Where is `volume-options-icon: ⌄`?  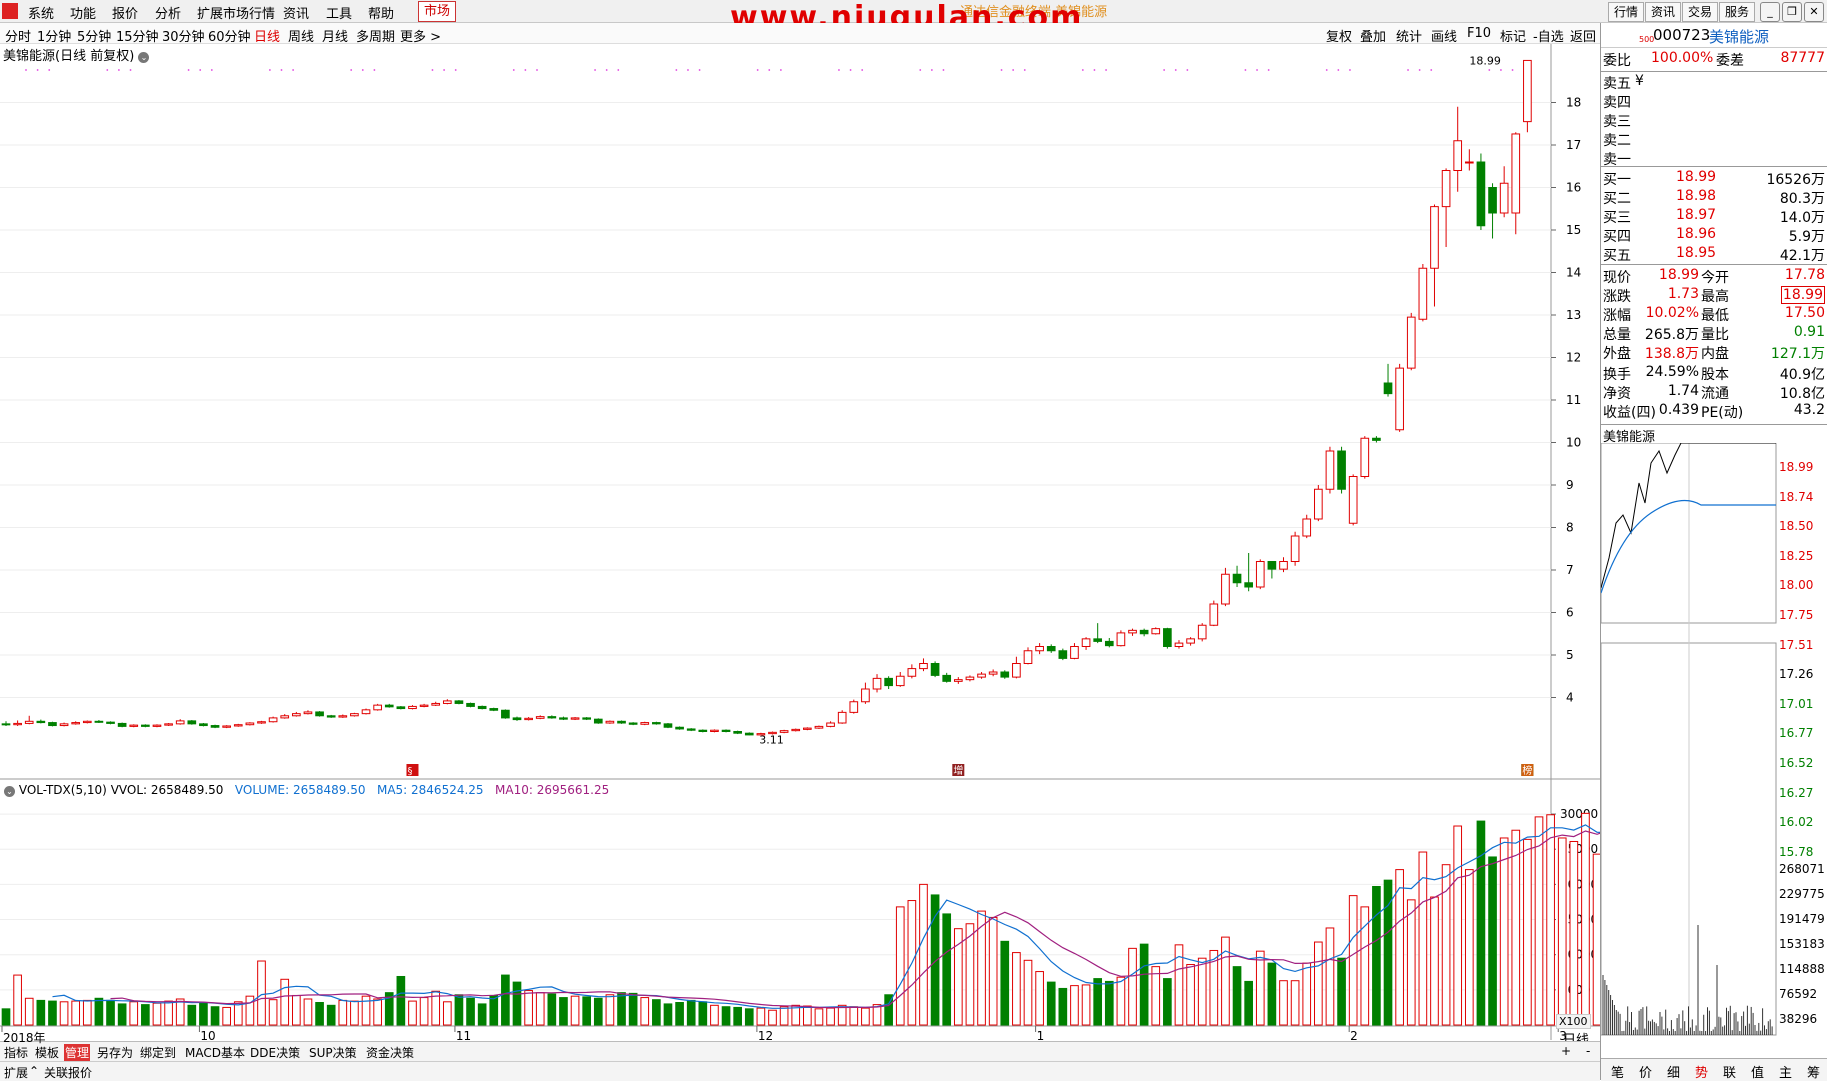
volume-options-icon: ⌄ is located at coordinates (9, 791).